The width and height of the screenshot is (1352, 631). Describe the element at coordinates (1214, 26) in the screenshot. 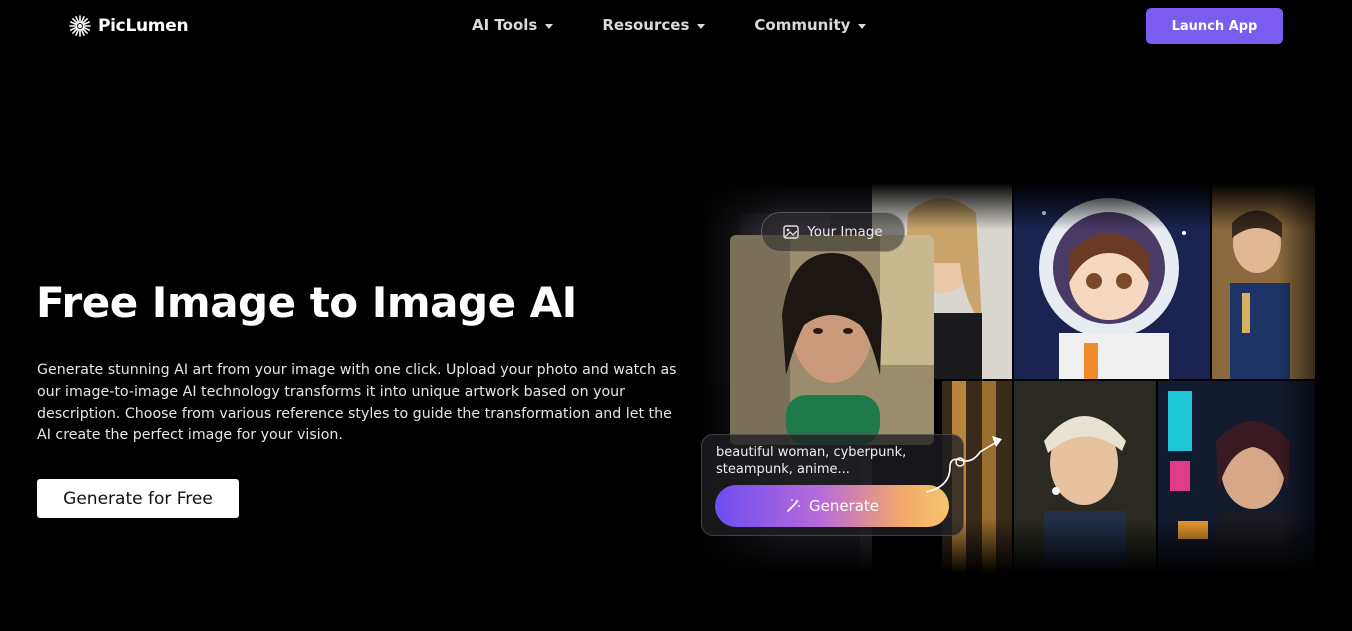

I see `launch-app-button: Launch App` at that location.